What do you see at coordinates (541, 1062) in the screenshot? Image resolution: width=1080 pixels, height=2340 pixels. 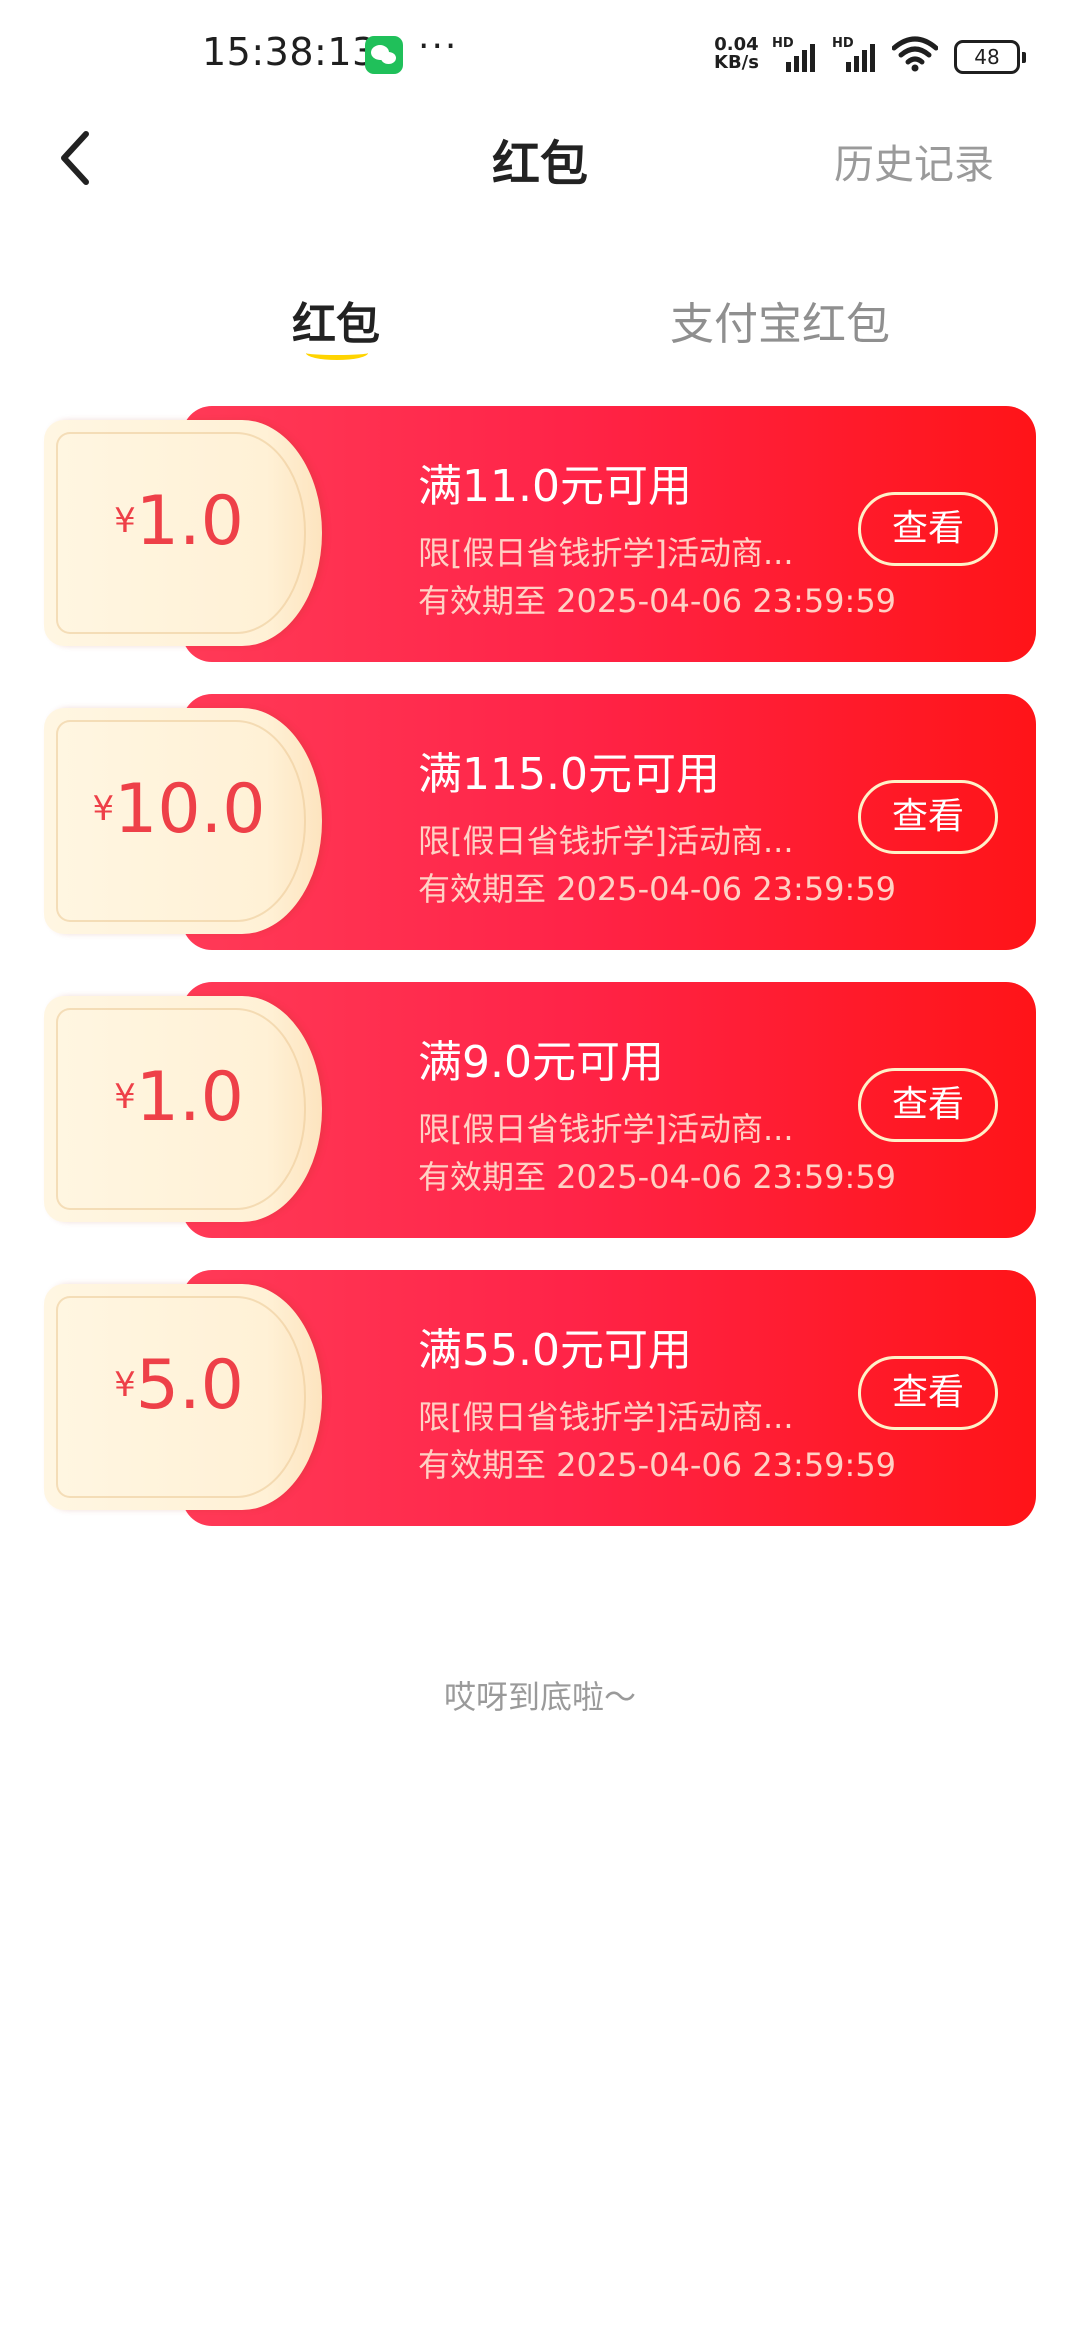 I see `coupon-threshold: 满9.0元可用` at bounding box center [541, 1062].